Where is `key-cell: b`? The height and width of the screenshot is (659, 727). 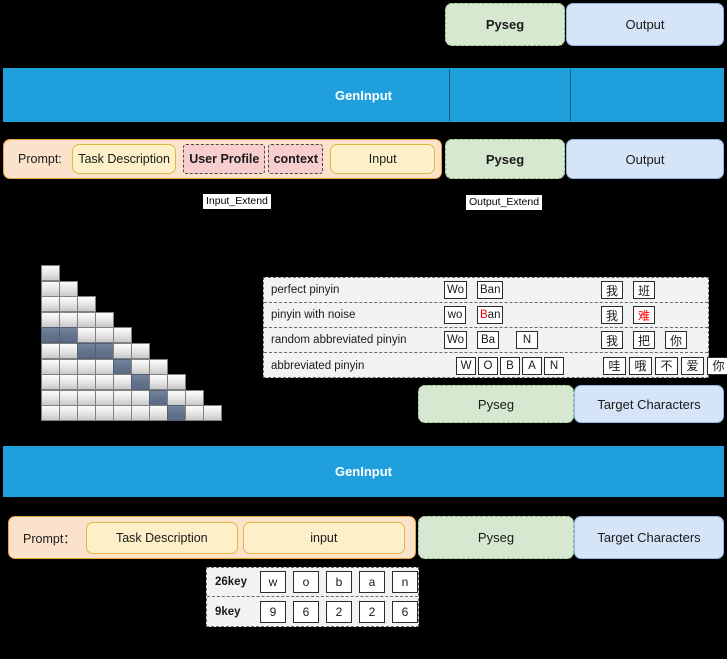 key-cell: b is located at coordinates (339, 582).